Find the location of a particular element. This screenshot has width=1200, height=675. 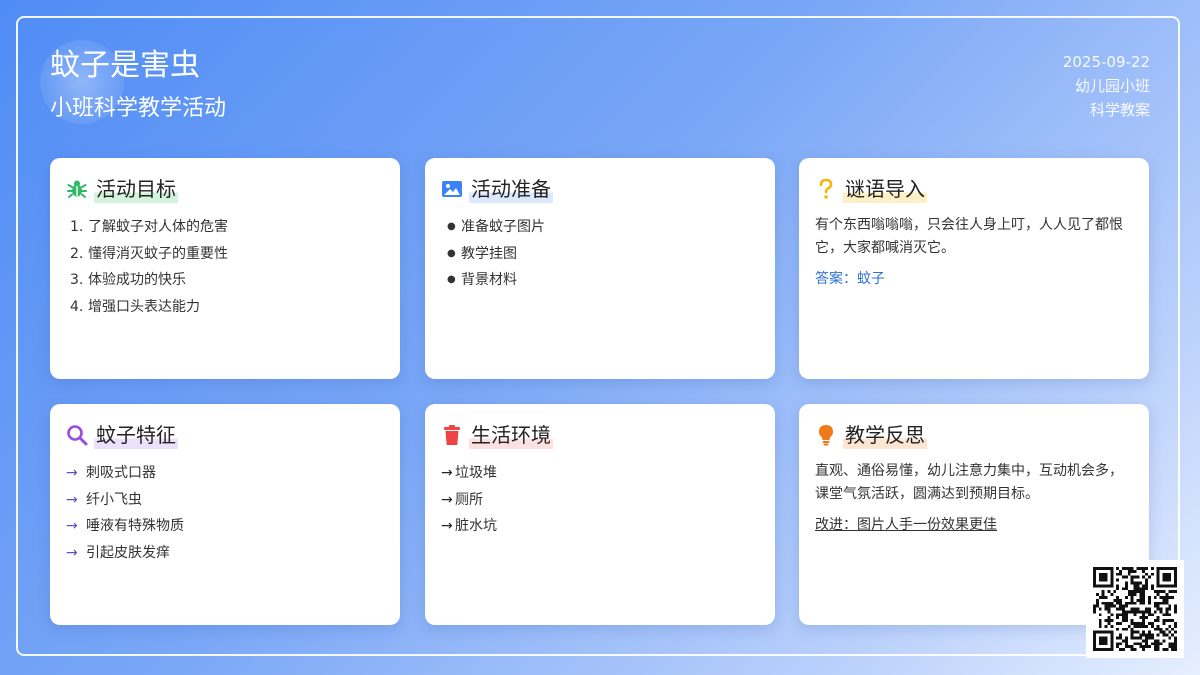

card-header: 活动目标 is located at coordinates (225, 189).